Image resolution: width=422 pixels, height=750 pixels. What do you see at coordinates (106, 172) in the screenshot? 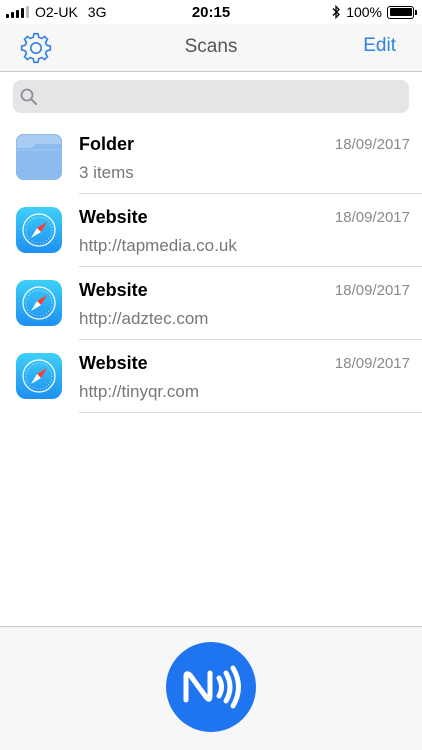
I see `list-item-subtitle: 3 items` at bounding box center [106, 172].